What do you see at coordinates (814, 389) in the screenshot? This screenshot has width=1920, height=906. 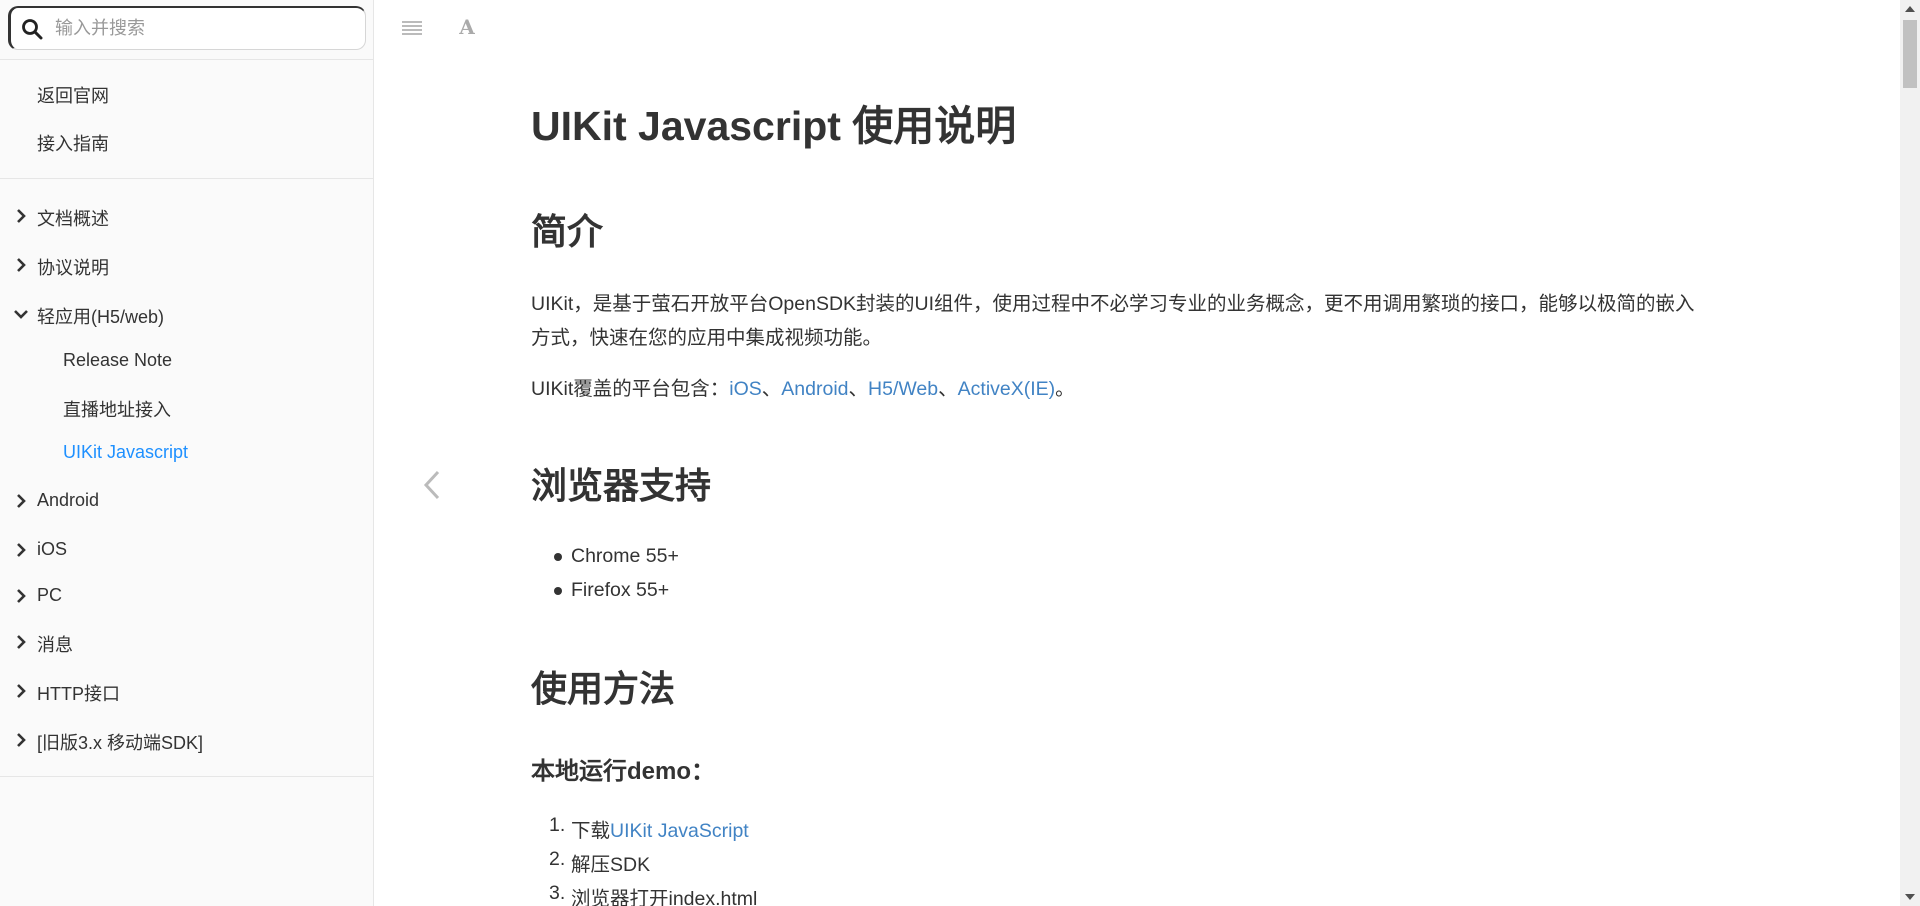 I see `link-android: Android` at bounding box center [814, 389].